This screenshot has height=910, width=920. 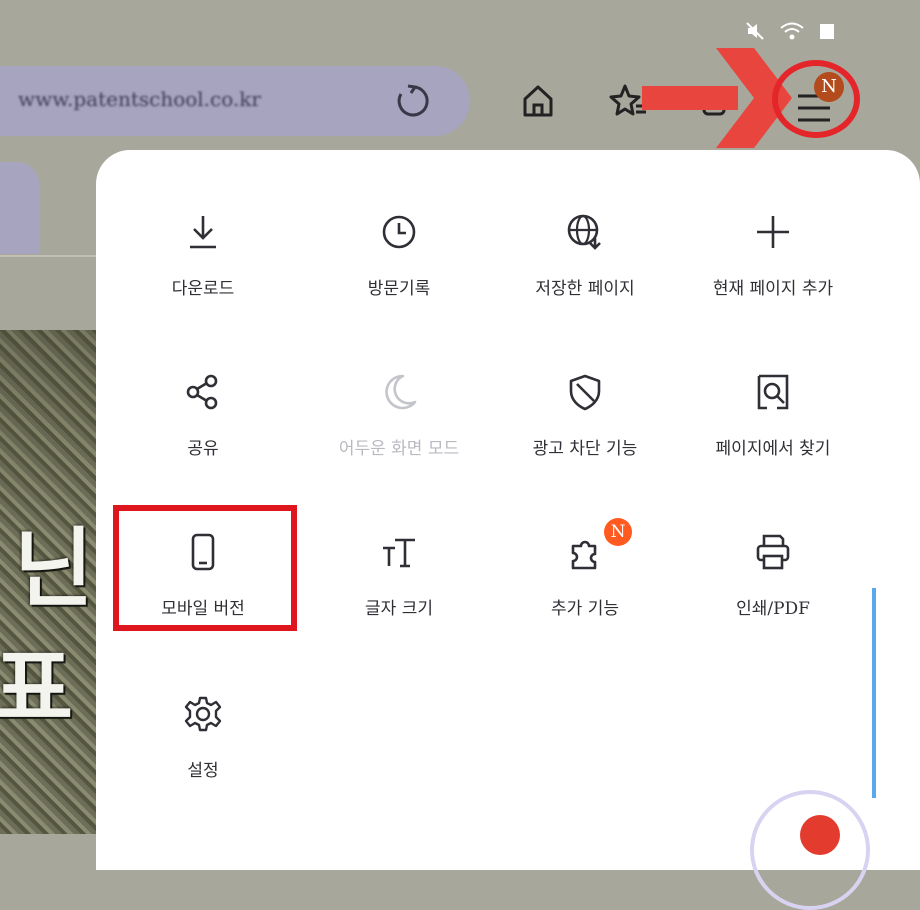 I want to click on saved-pages-globe-icon, so click(x=584, y=232).